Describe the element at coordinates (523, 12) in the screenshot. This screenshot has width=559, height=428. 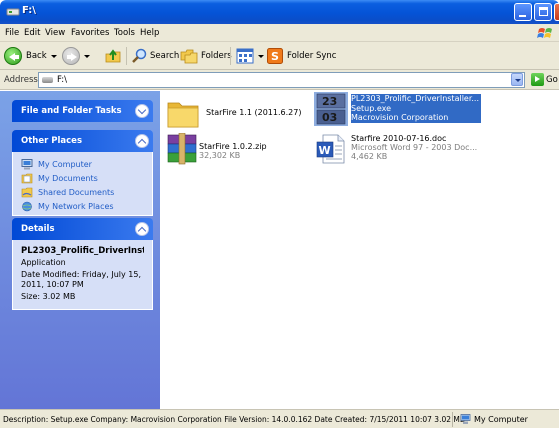
I see `minimize-button` at that location.